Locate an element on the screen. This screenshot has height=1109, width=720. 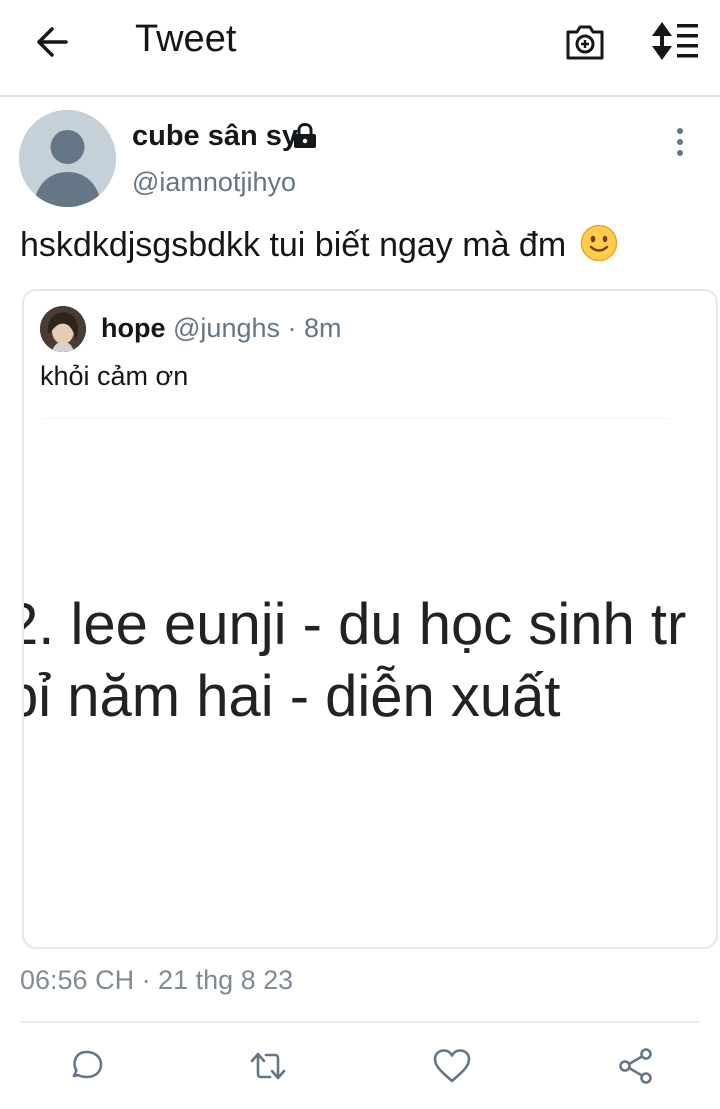
more-vertical-icon is located at coordinates (680, 142).